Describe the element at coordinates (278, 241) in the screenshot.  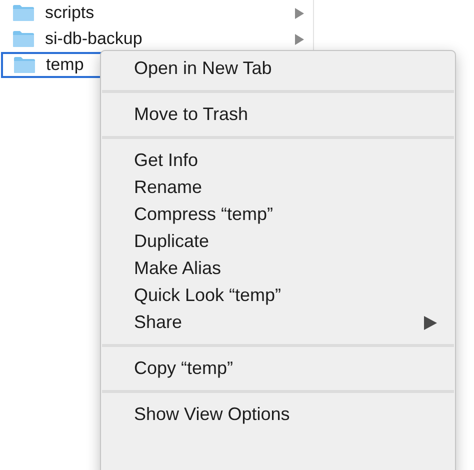
I see `menu-item: Duplicate` at that location.